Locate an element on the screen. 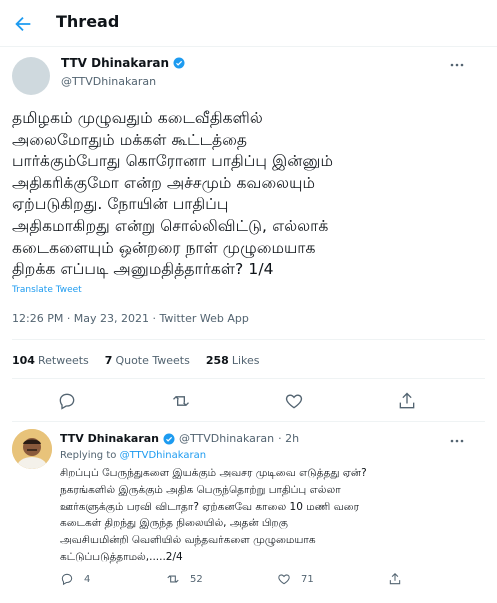 The image size is (497, 603). author-name-row: TTV Dhinakaran is located at coordinates (123, 63).